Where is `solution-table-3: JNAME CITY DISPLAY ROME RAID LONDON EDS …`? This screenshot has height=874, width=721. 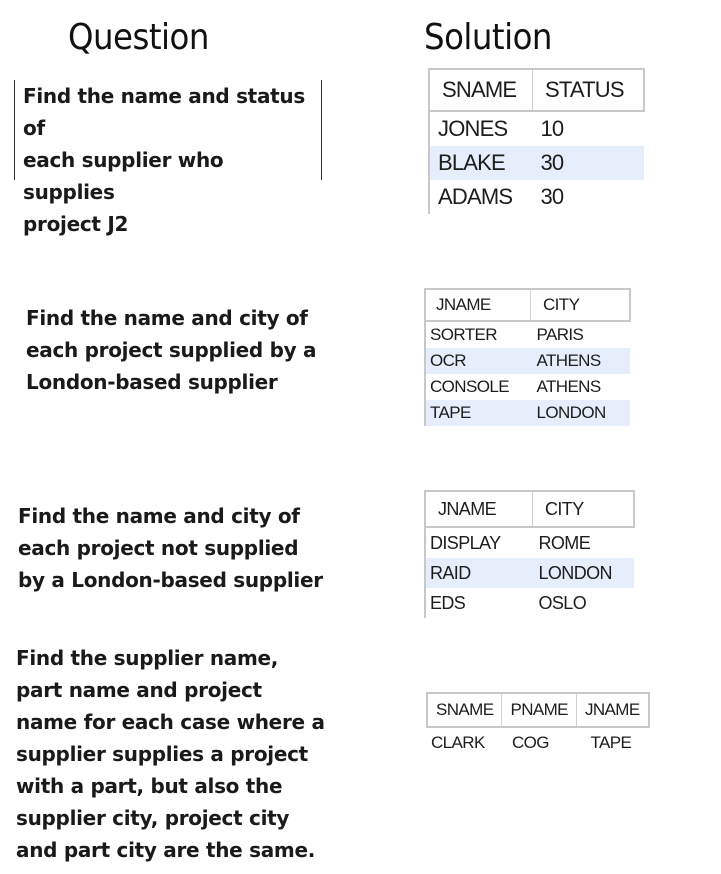 solution-table-3: JNAME CITY DISPLAY ROME RAID LONDON EDS … is located at coordinates (529, 554).